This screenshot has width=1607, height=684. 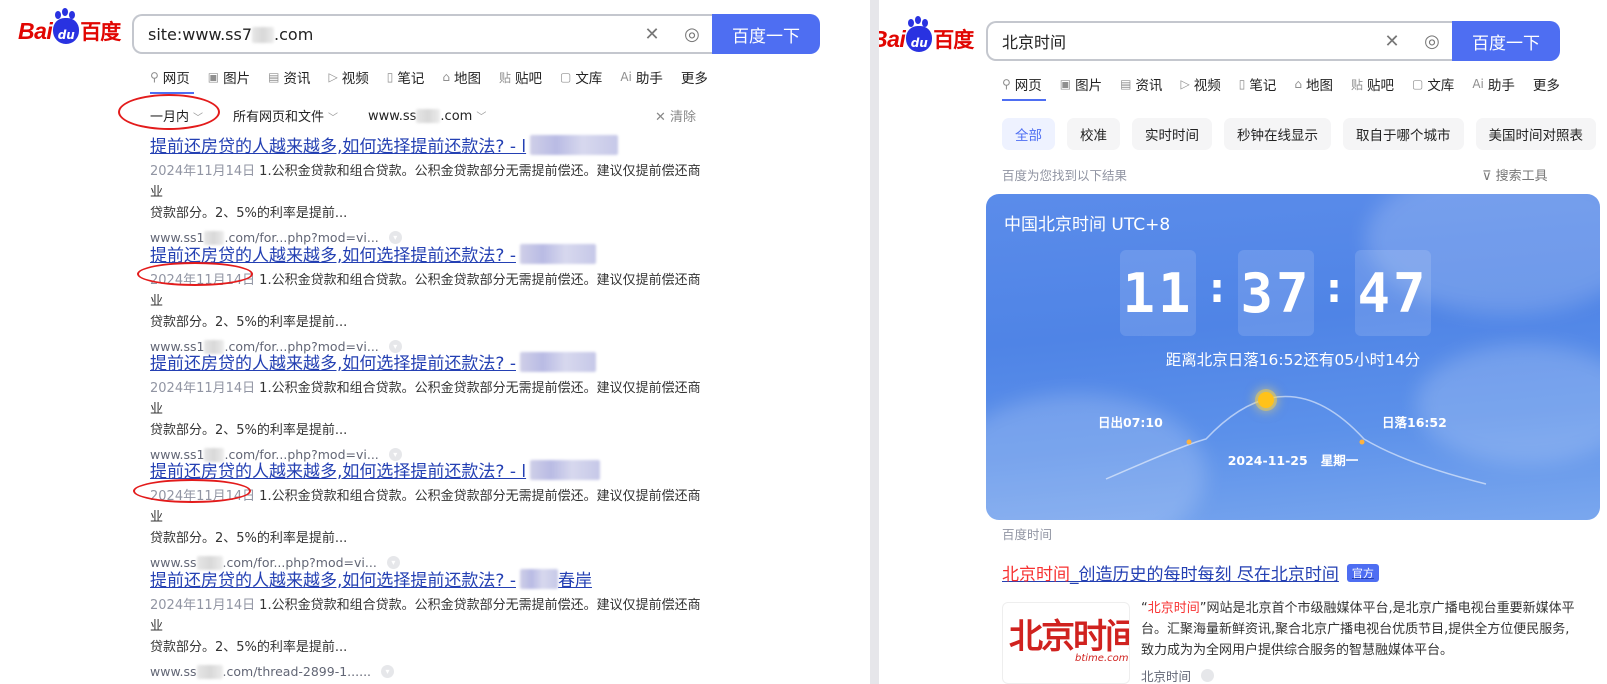 I want to click on sunrise-label: 日出07:10, so click(x=1130, y=422).